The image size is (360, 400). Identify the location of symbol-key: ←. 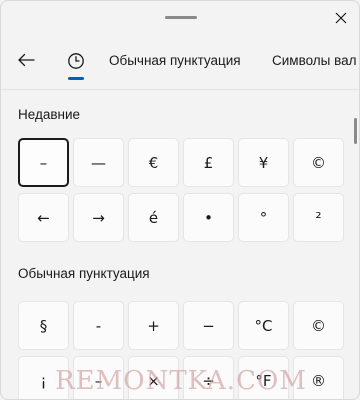
(43, 217).